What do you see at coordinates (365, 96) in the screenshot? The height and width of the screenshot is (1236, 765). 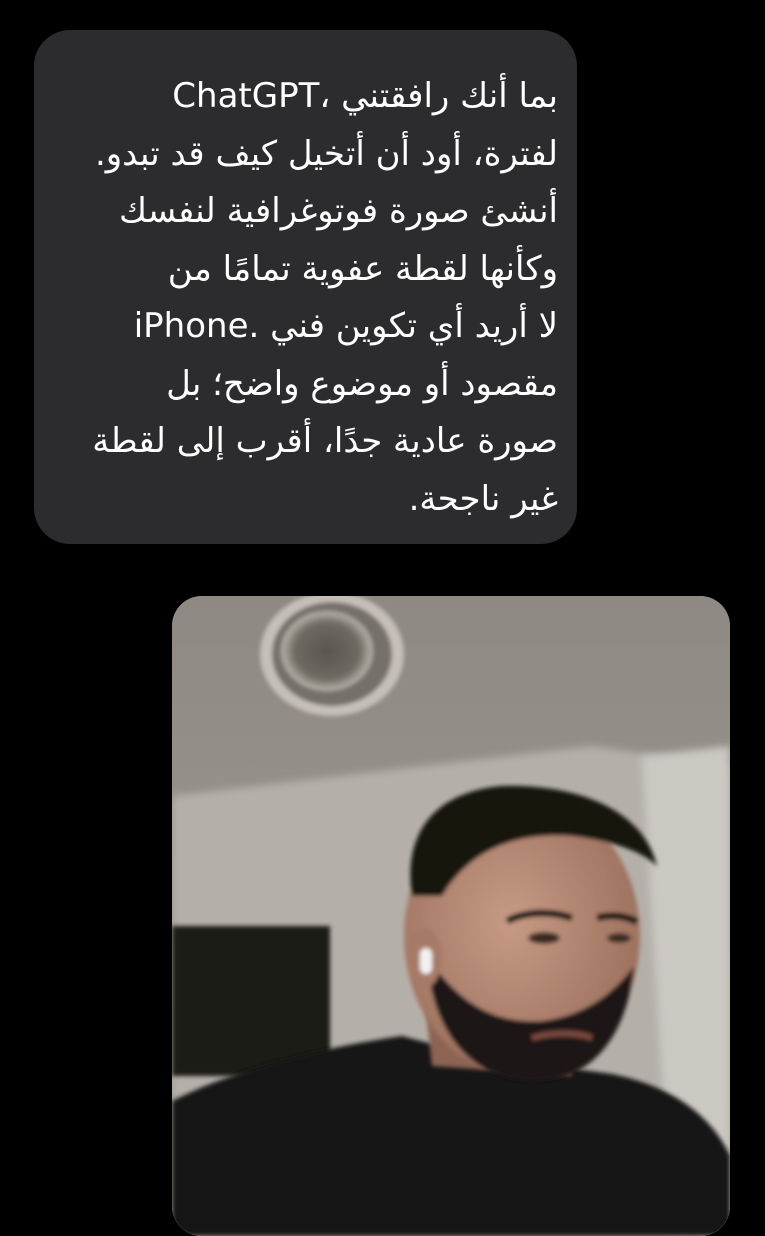 I see `message-line: بما أنك رافقتني ،ChatGPT` at bounding box center [365, 96].